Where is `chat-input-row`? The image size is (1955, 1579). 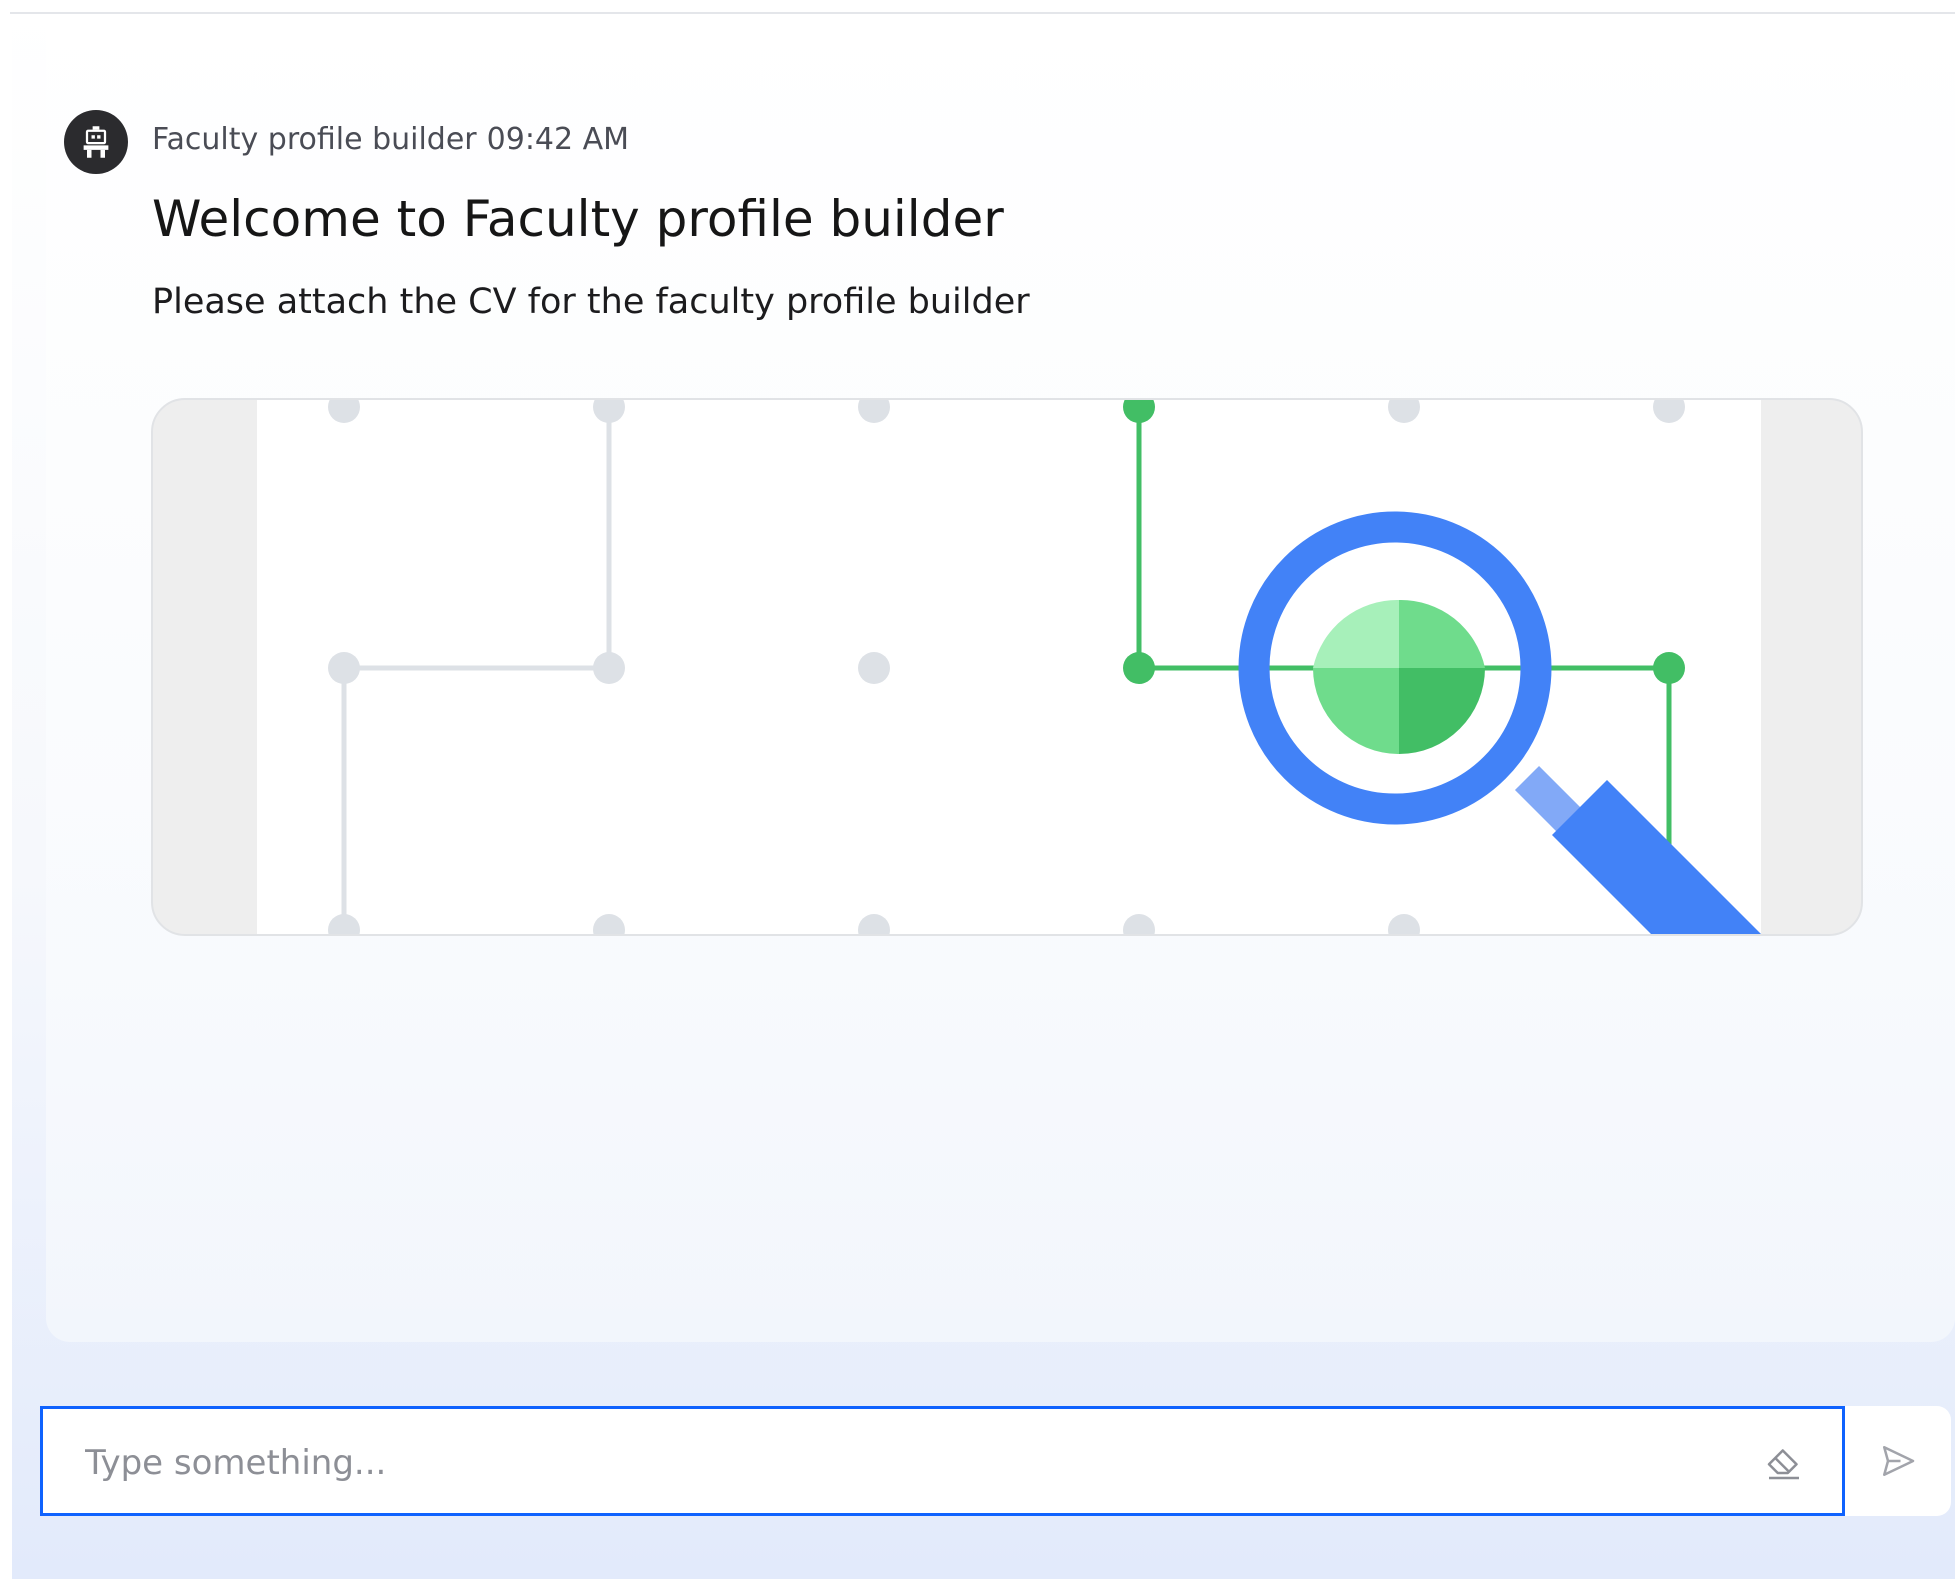
chat-input-row is located at coordinates (995, 1461).